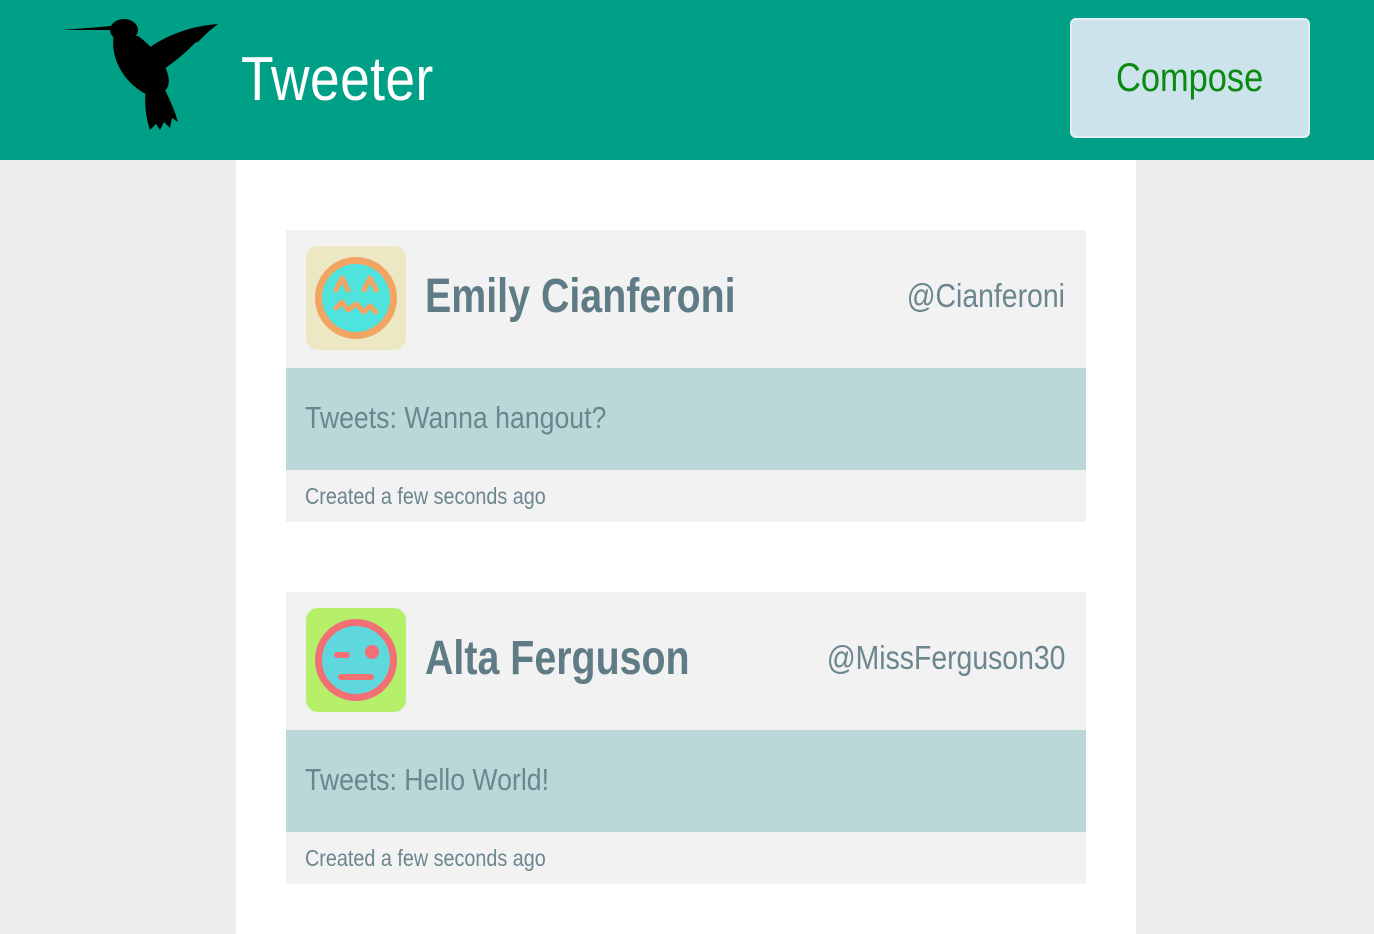 This screenshot has height=934, width=1374. I want to click on tweet-body: Tweets: Wanna hangout?, so click(686, 419).